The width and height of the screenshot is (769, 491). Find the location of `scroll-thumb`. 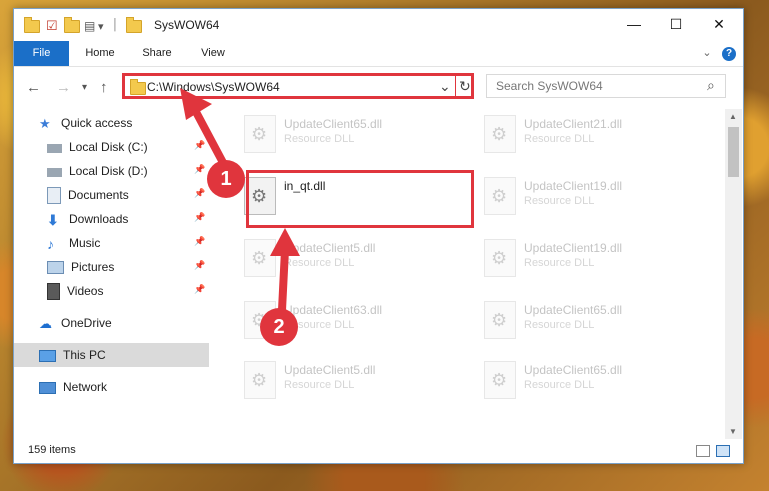

scroll-thumb is located at coordinates (733, 152).